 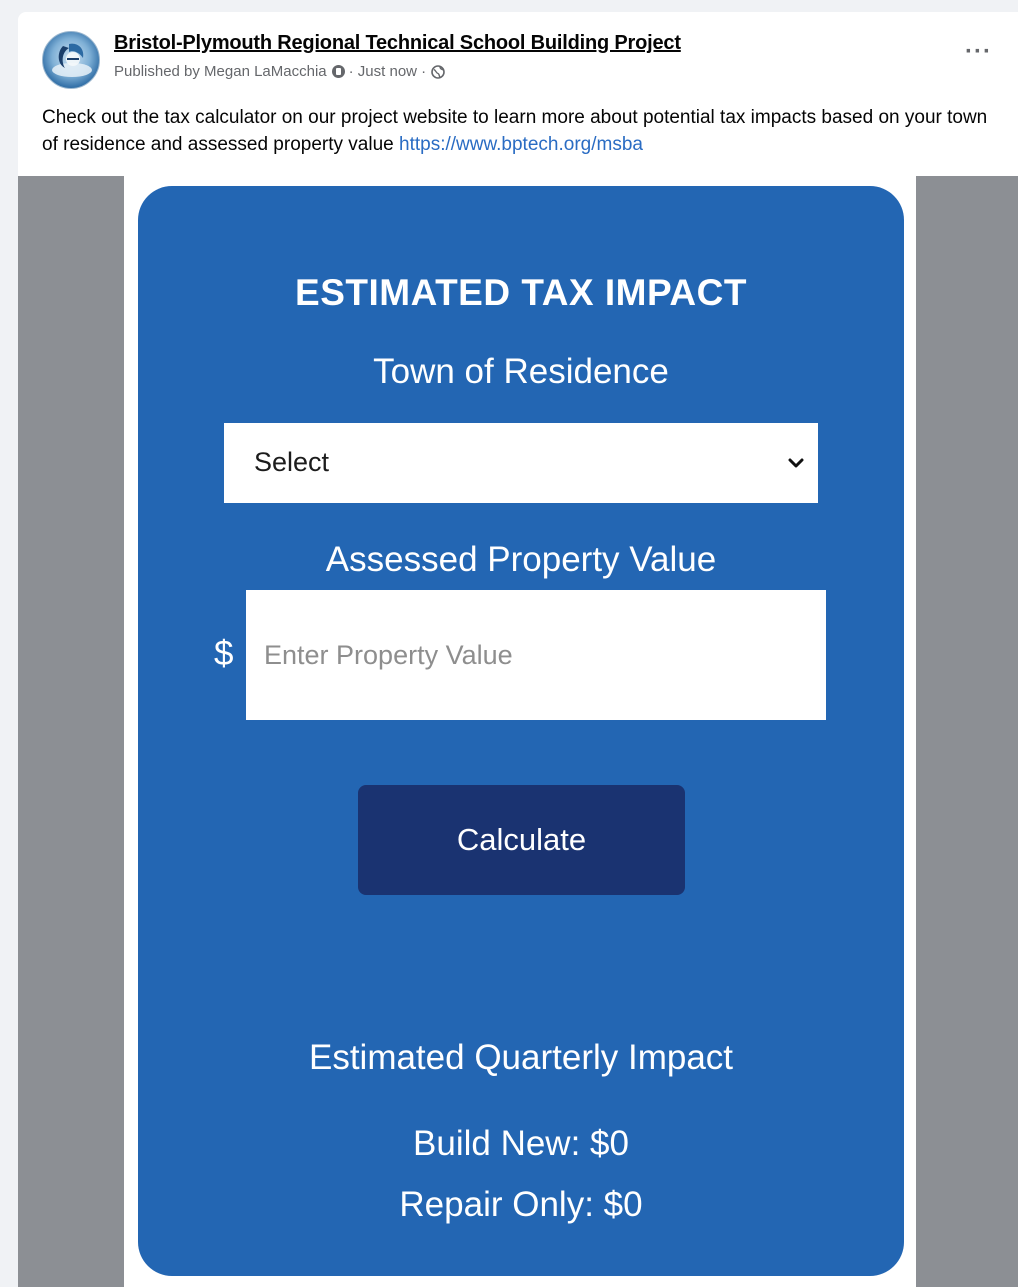 I want to click on globe-icon, so click(x=438, y=71).